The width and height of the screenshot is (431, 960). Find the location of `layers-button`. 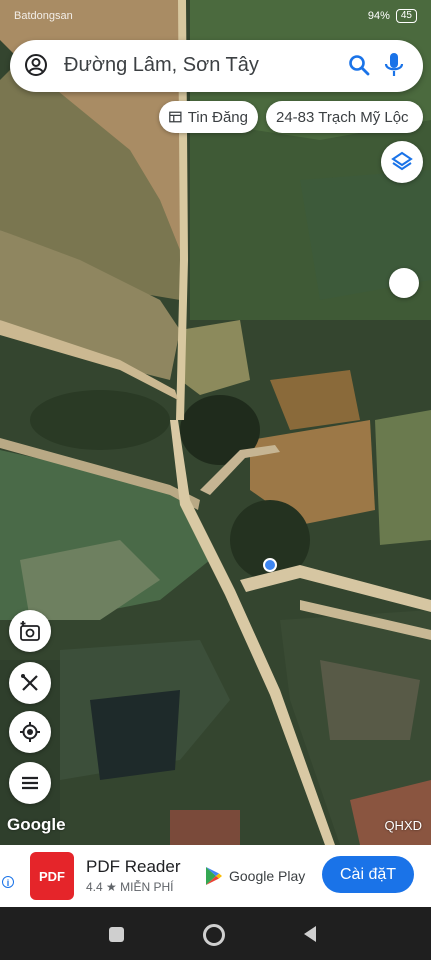

layers-button is located at coordinates (402, 162).